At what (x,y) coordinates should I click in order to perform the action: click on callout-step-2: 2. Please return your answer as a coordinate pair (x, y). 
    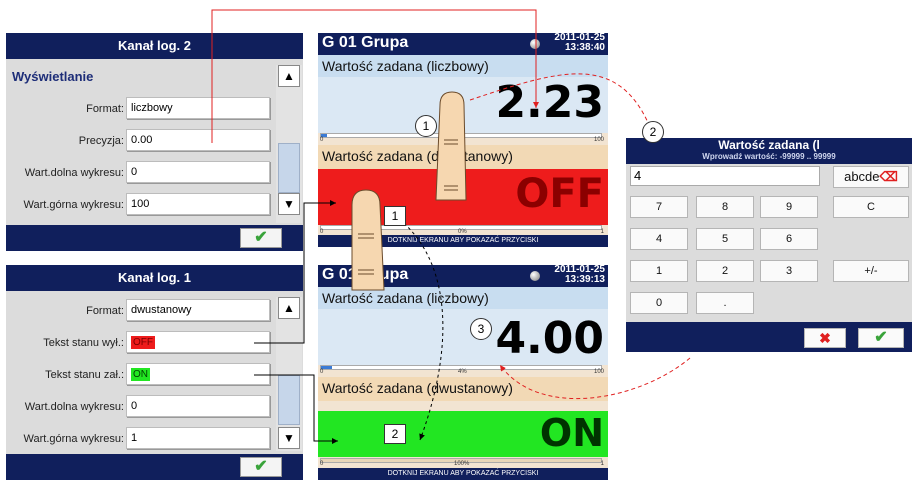
    Looking at the image, I should click on (653, 132).